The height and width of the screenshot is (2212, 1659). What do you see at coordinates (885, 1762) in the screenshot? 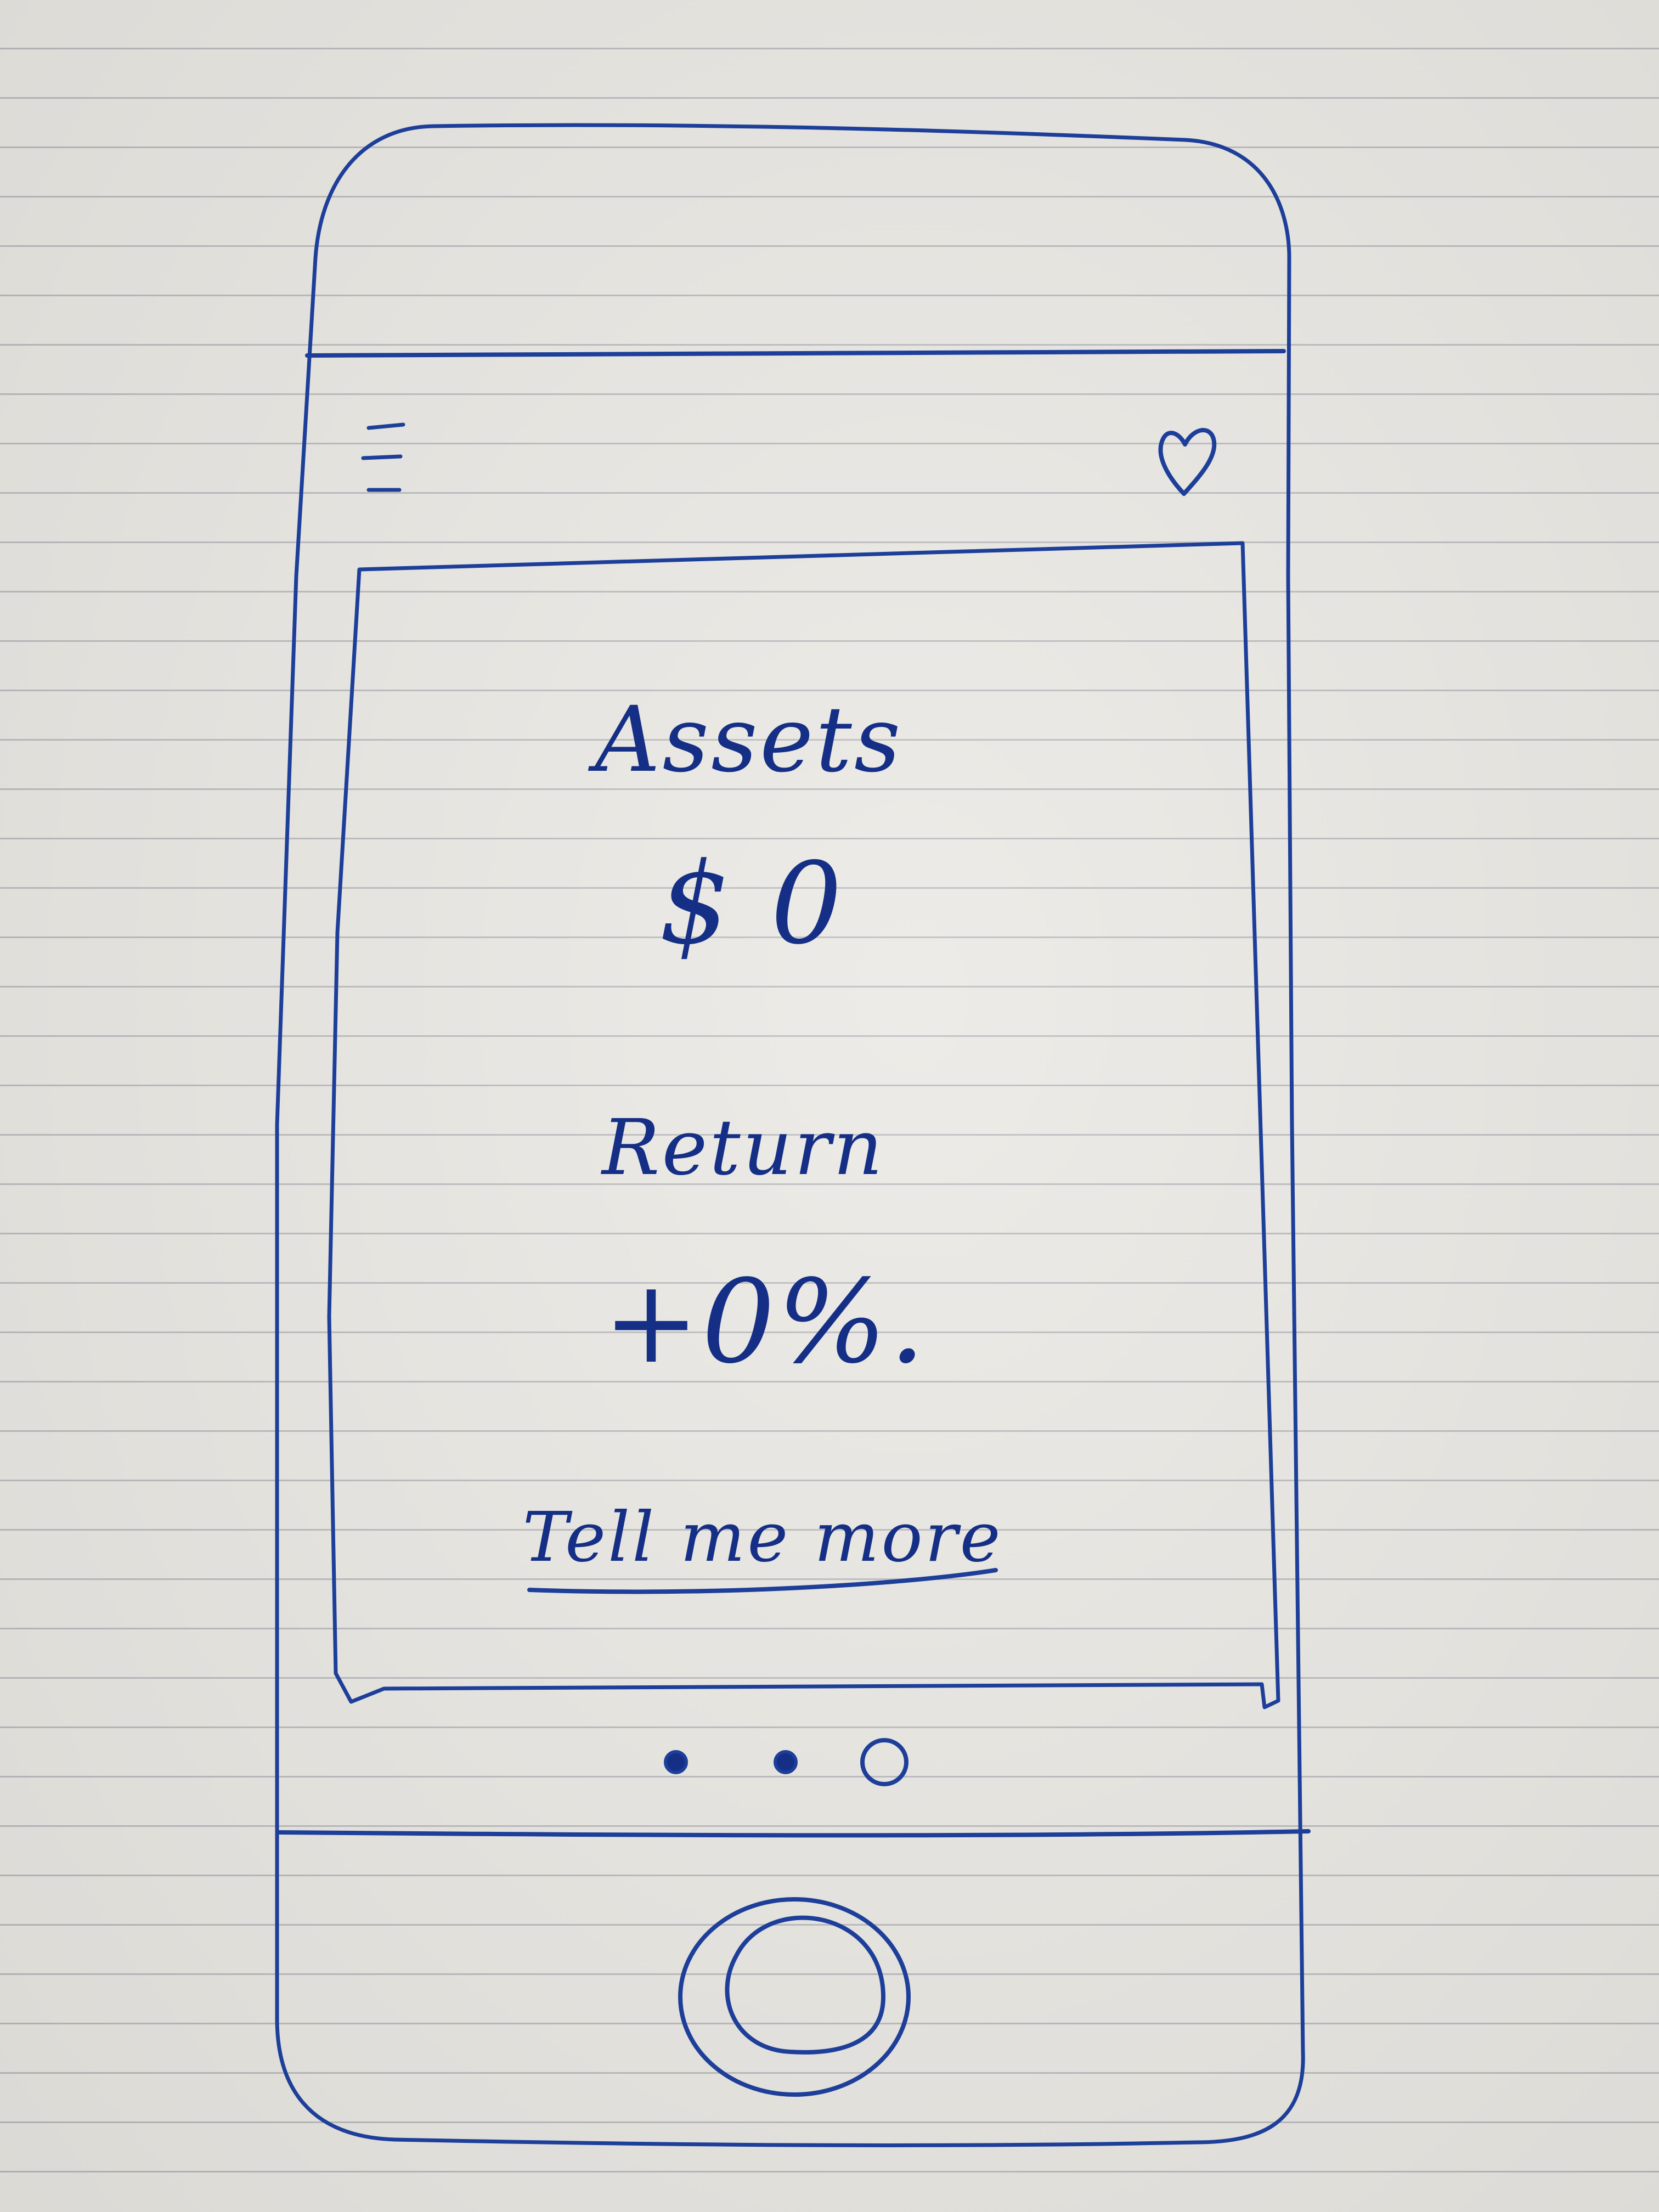
I see `carousel-dot-active` at bounding box center [885, 1762].